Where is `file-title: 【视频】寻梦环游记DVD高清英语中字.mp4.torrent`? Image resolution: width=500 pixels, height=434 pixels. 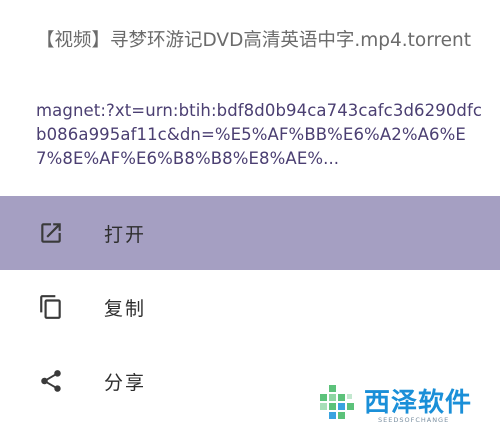
file-title: 【视频】寻梦环游记DVD高清英语中字.mp4.torrent is located at coordinates (254, 40).